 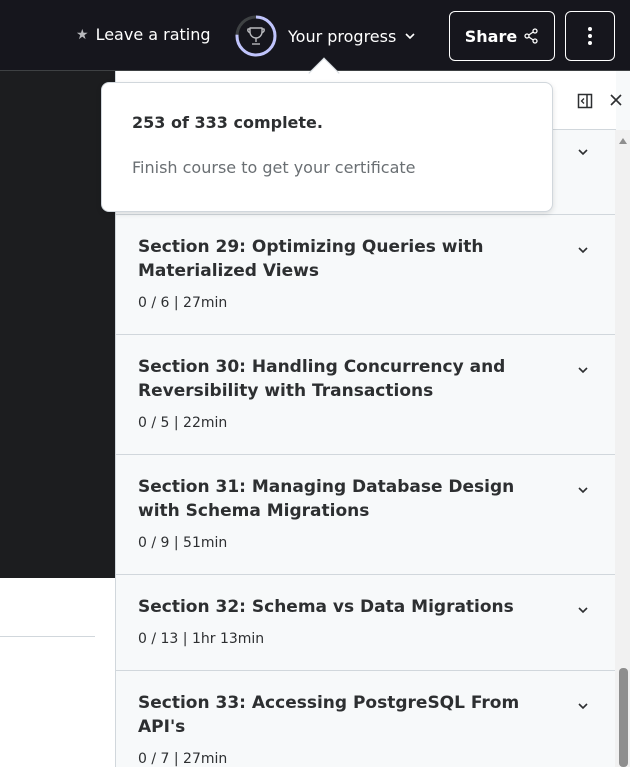 I want to click on progress-ring, so click(x=256, y=36).